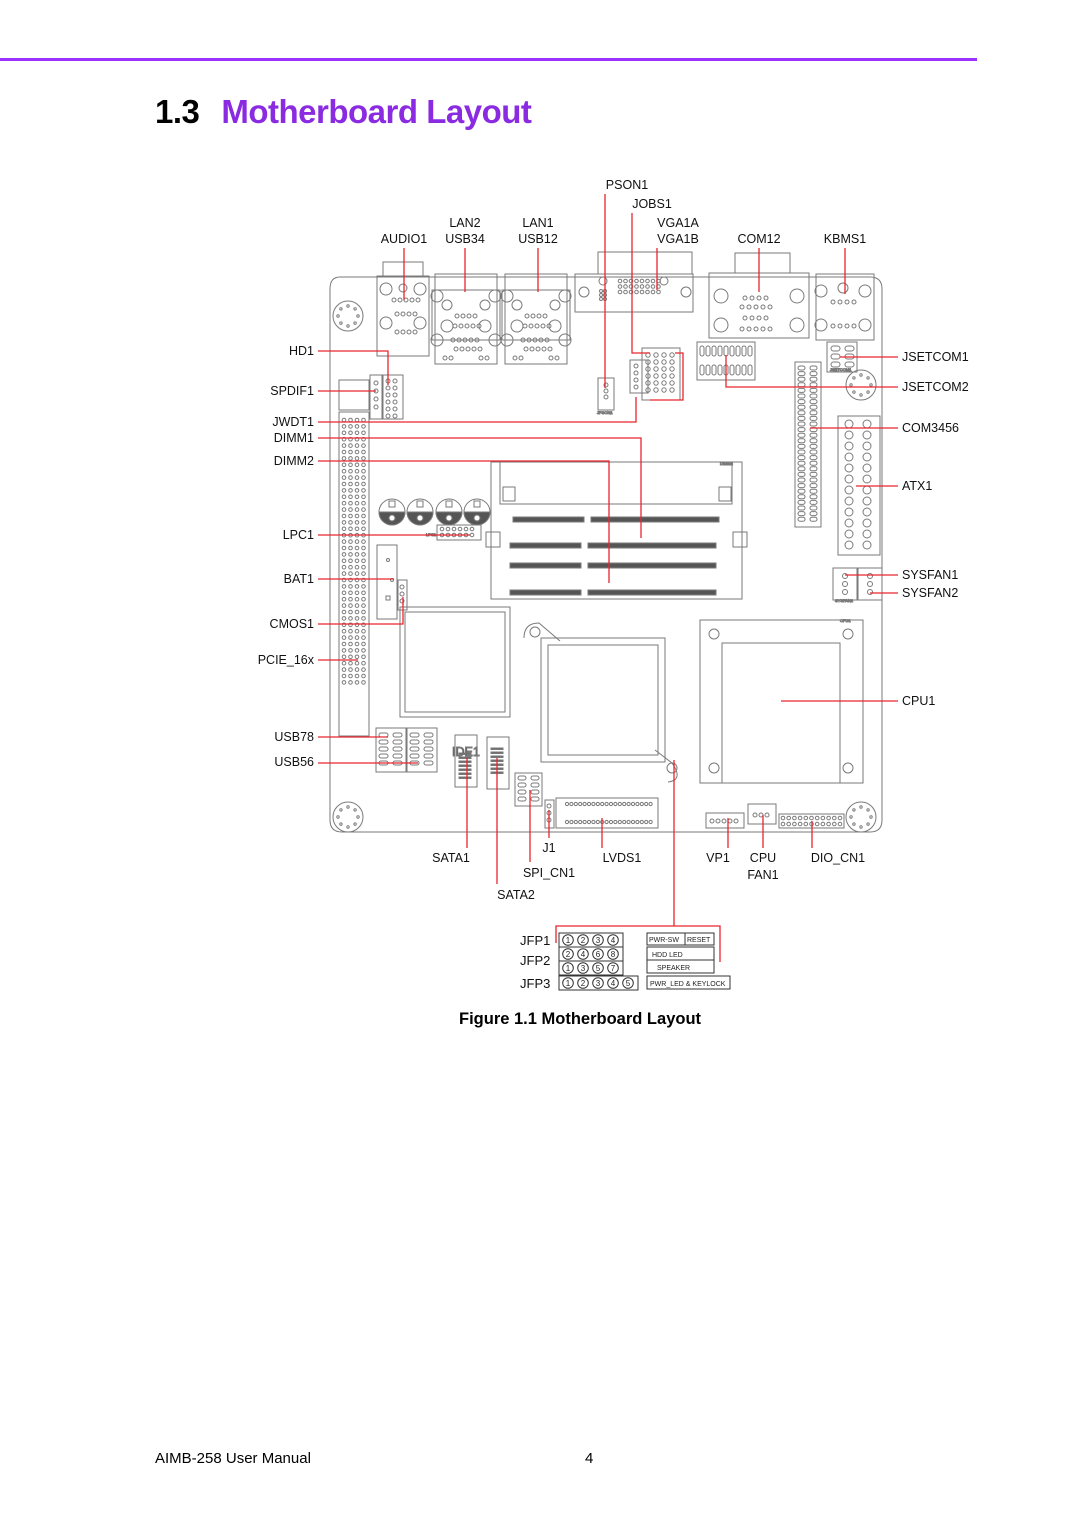 The image size is (1080, 1527). What do you see at coordinates (861, 385) in the screenshot?
I see `mount-hole-right` at bounding box center [861, 385].